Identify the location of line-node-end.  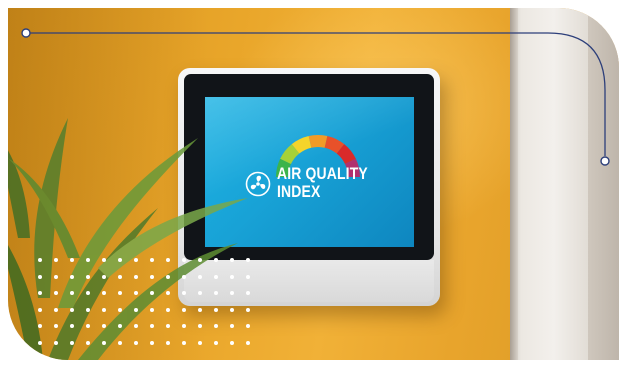
(605, 161).